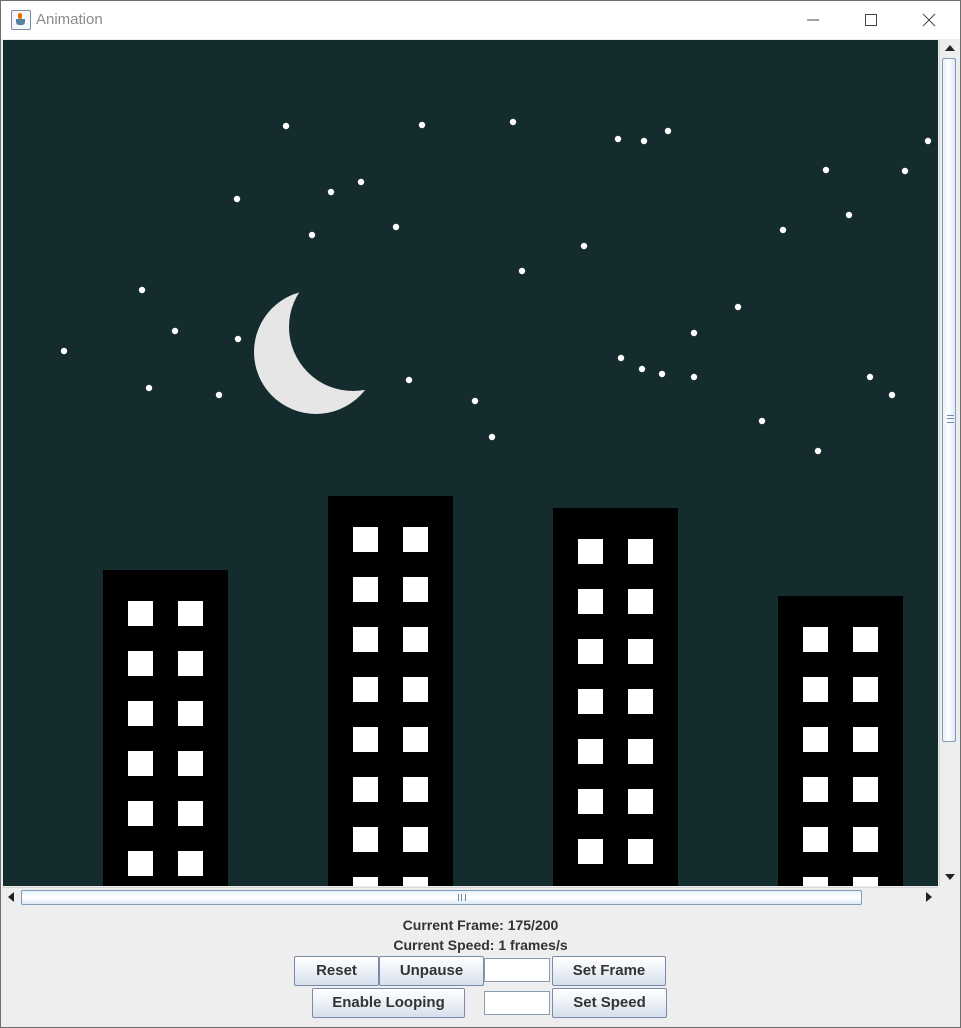  I want to click on maximize-button, so click(871, 20).